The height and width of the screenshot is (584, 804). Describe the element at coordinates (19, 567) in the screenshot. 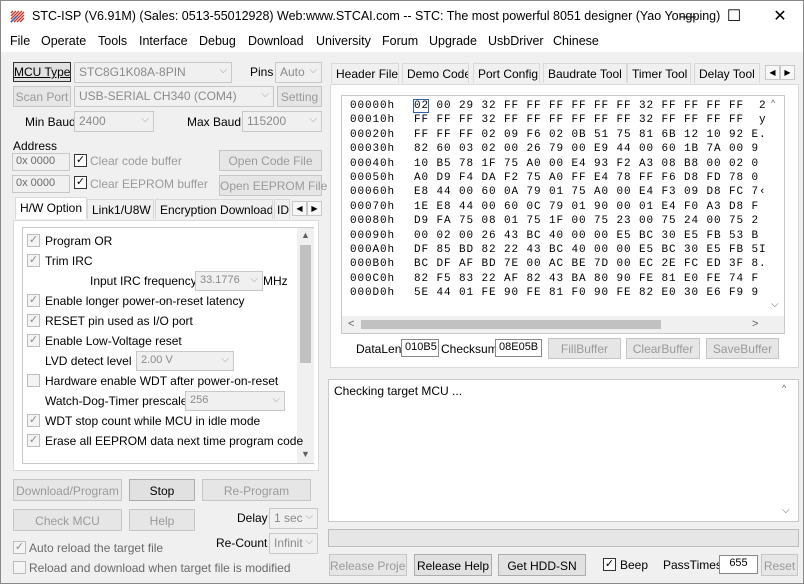

I see `reload-modified-checkbox` at that location.